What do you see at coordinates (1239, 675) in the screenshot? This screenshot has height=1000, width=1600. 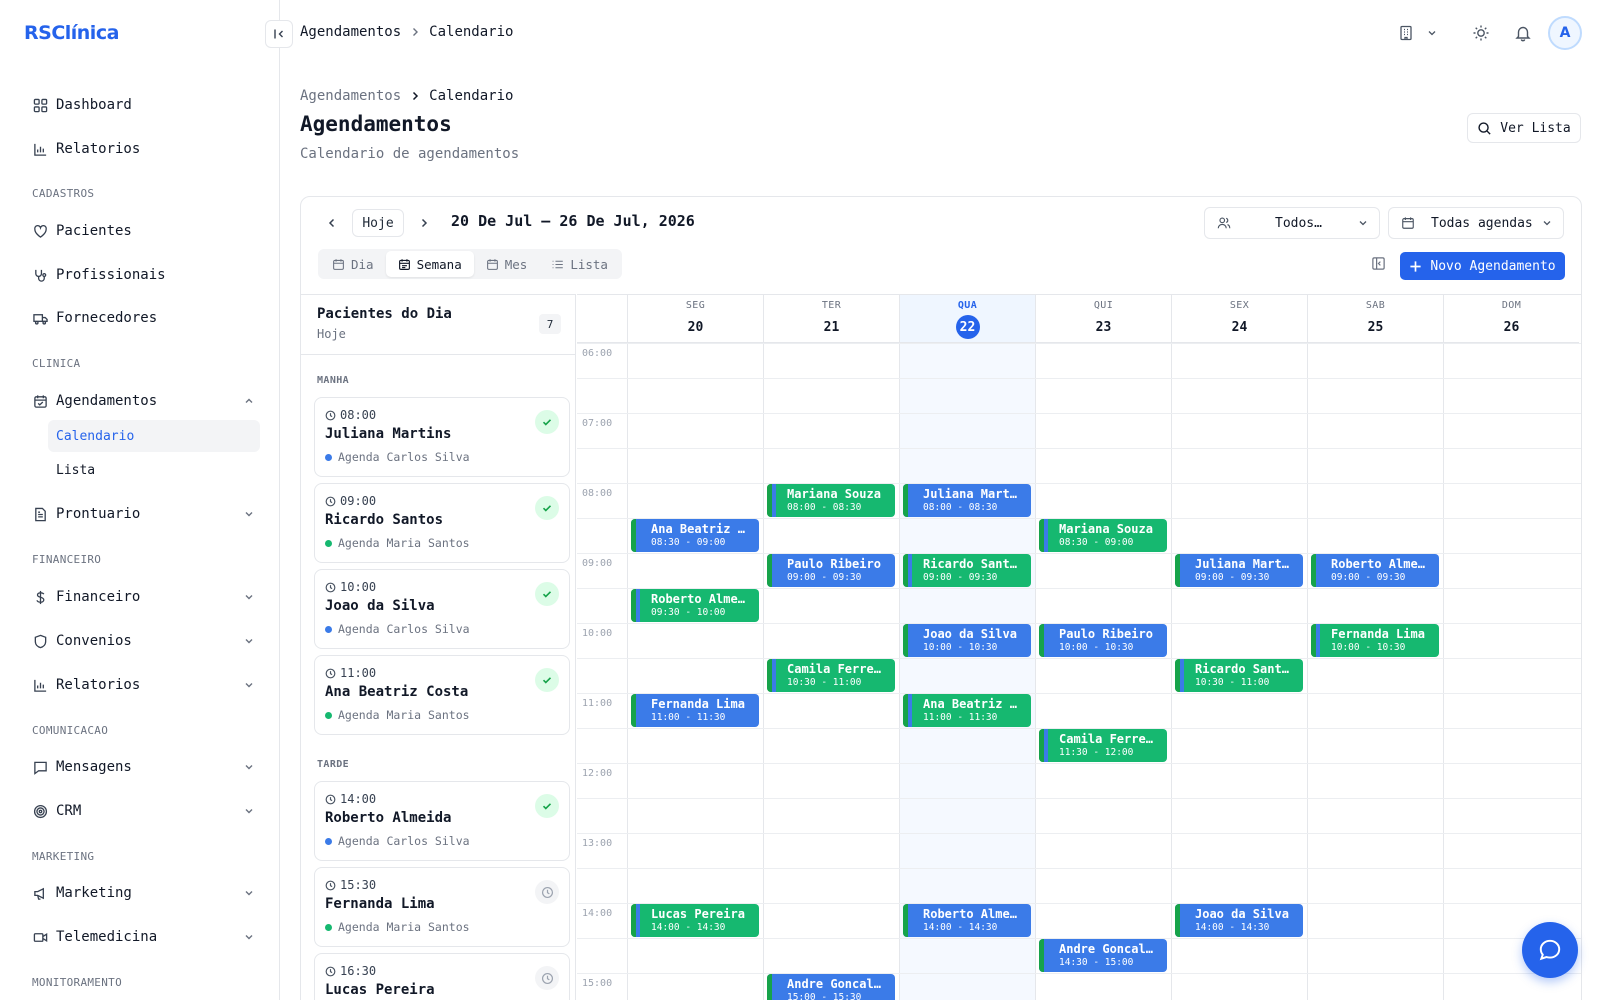 I see `appointment-event: Ricardo Sant… 10:30 - 11:00` at bounding box center [1239, 675].